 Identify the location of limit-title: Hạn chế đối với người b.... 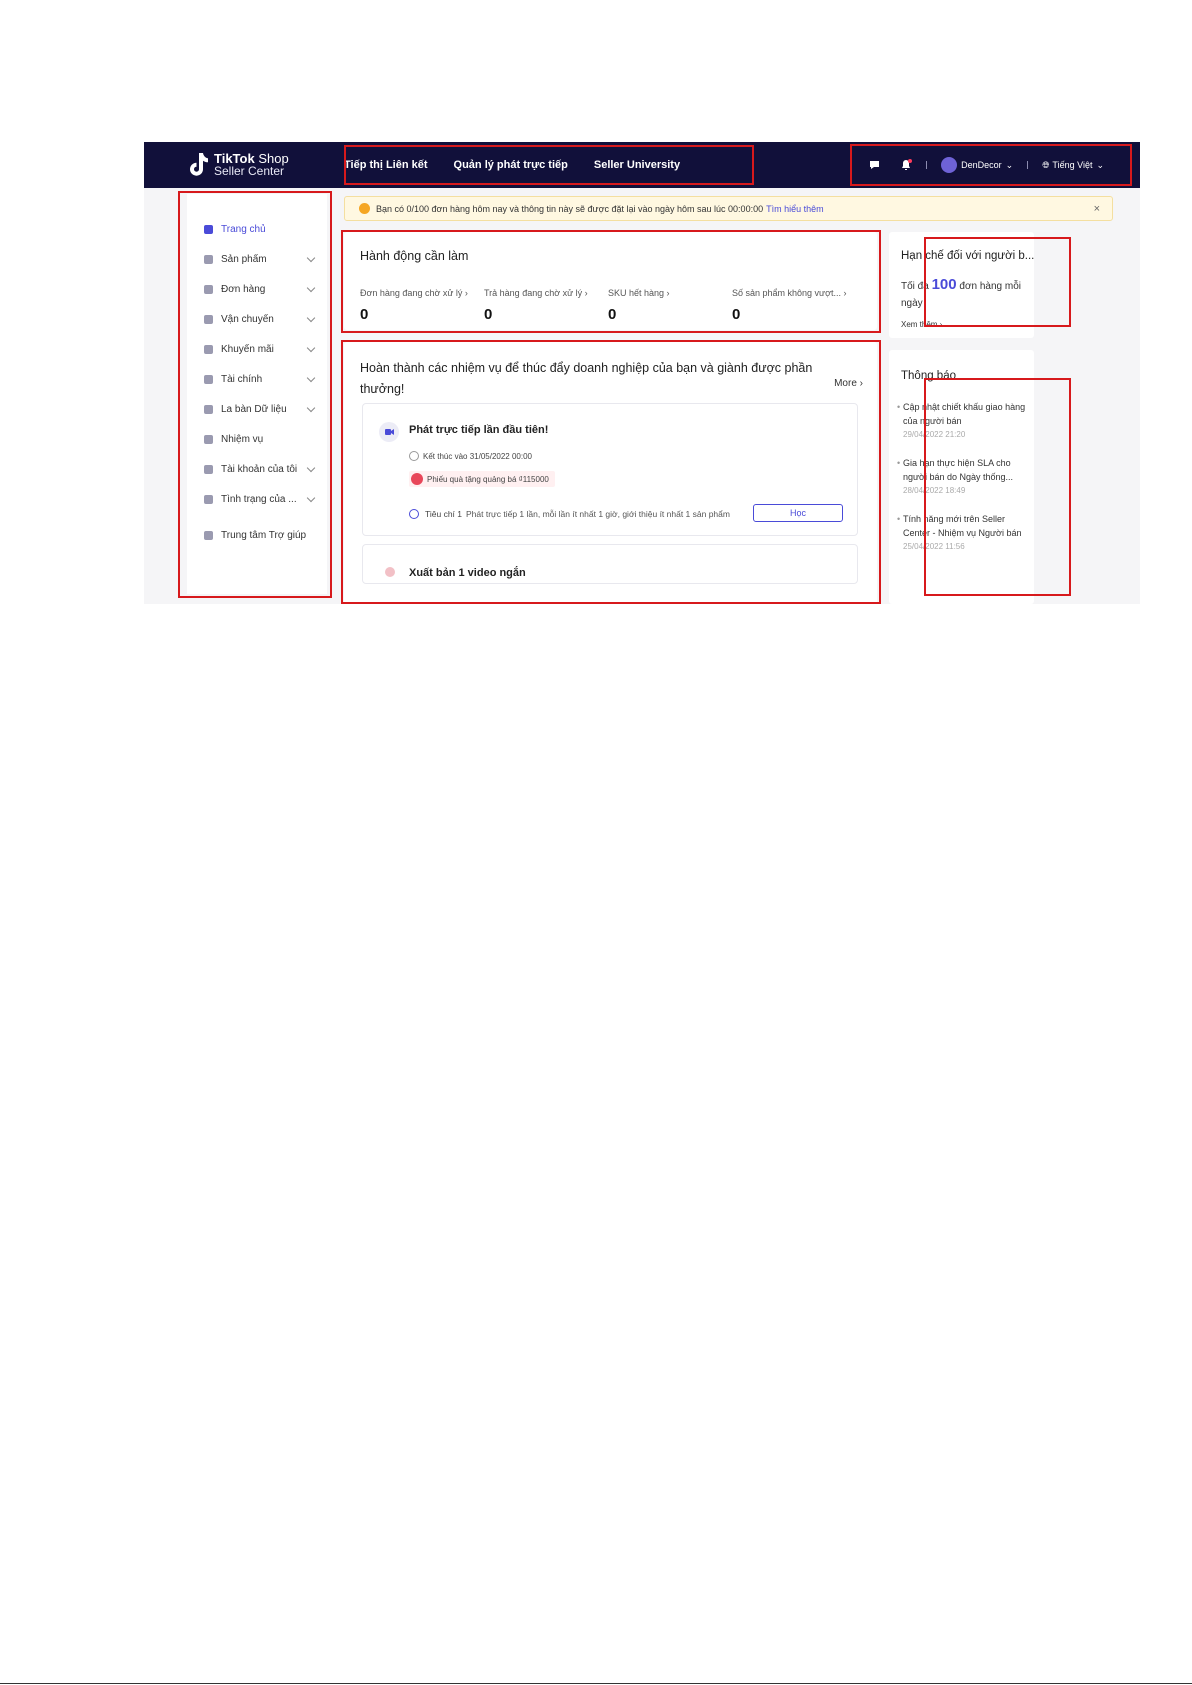
(968, 256).